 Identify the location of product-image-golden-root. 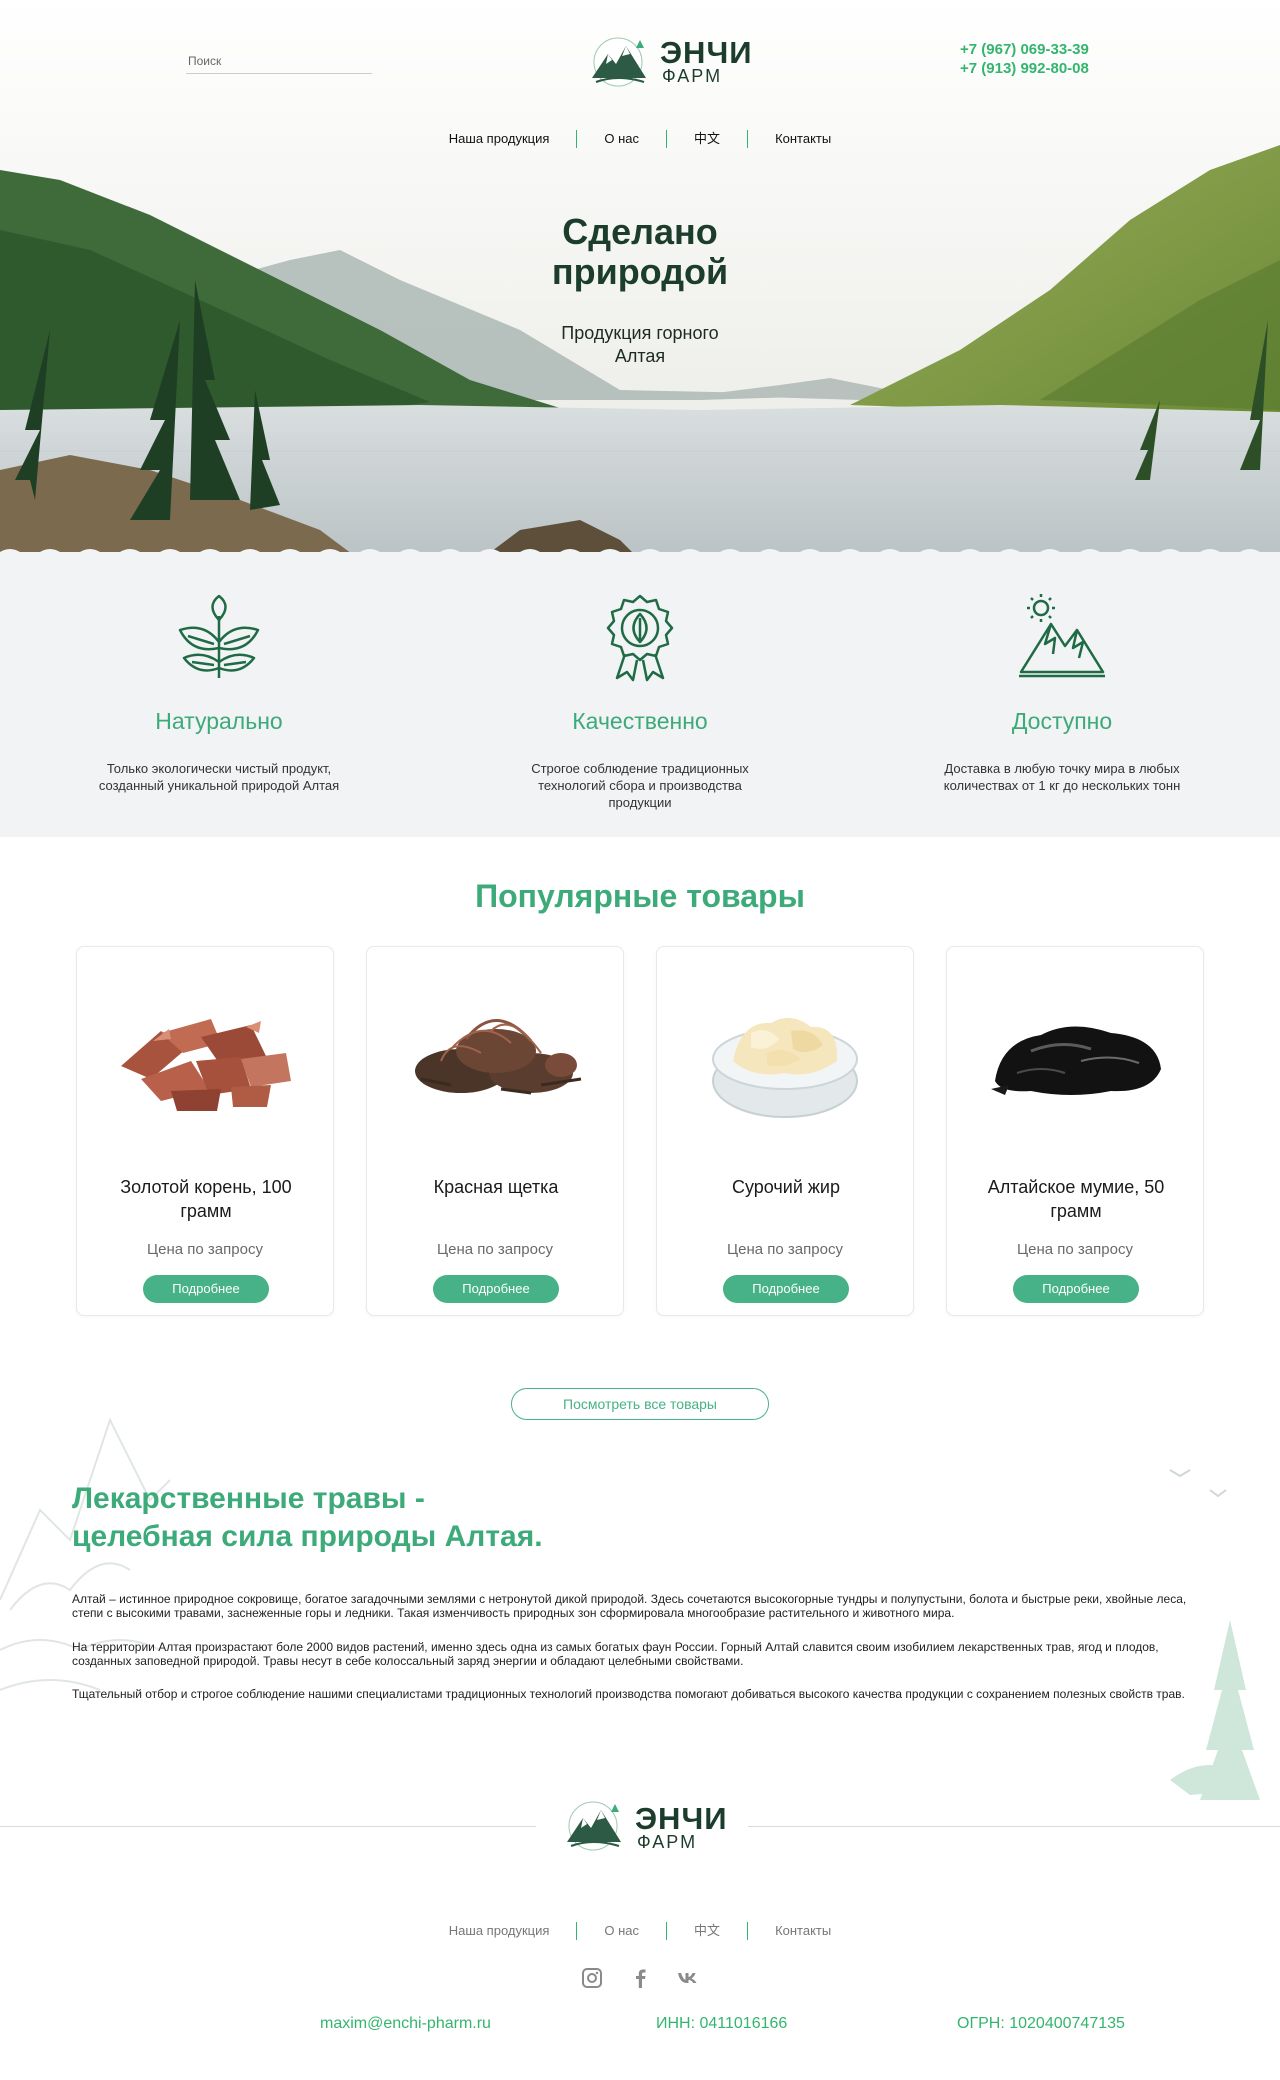
(206, 1065).